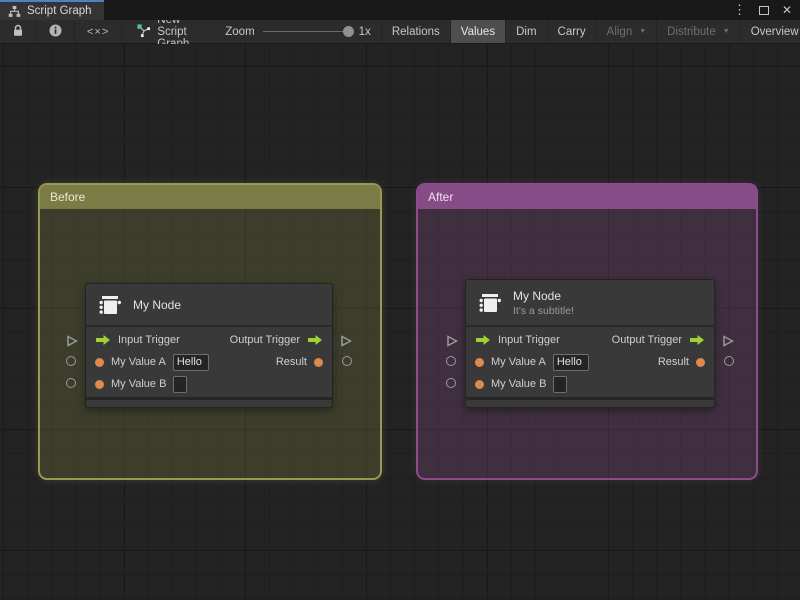 This screenshot has width=800, height=600. What do you see at coordinates (543, 310) in the screenshot?
I see `node-subtitle: It's a subtitle!` at bounding box center [543, 310].